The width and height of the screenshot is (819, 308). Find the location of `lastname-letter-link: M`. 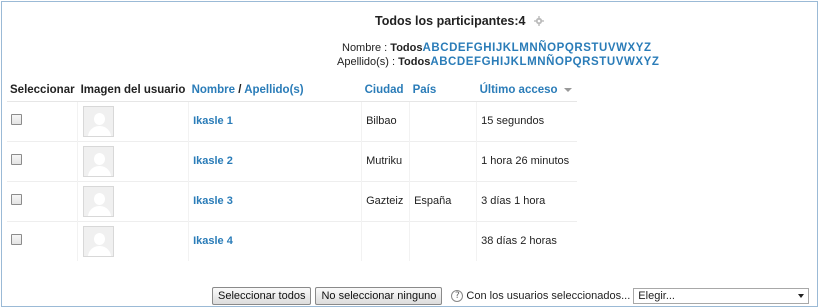

lastname-letter-link: M is located at coordinates (532, 62).